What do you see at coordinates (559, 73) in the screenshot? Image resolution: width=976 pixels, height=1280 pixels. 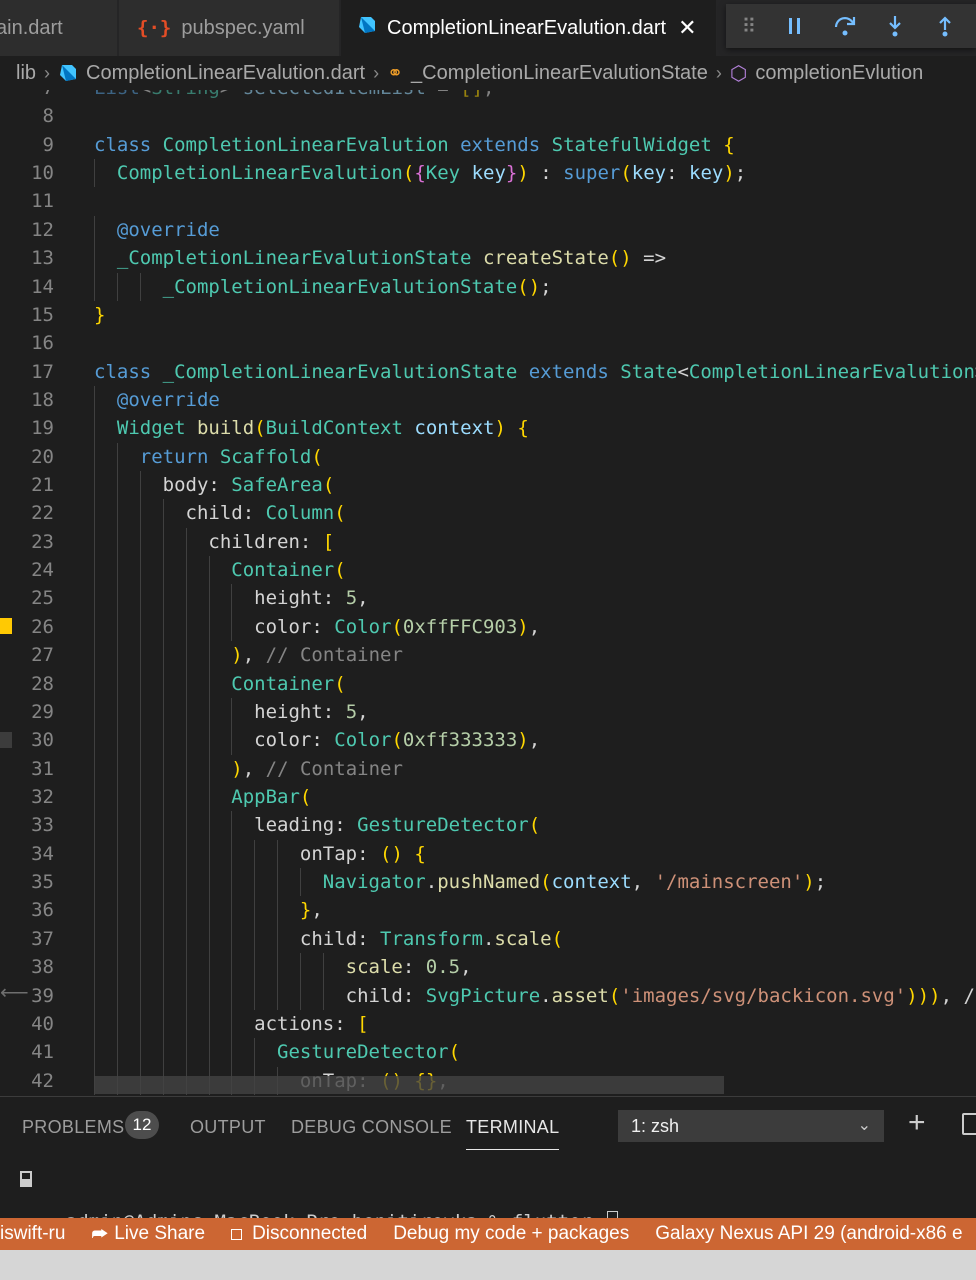 I see `breadcrumb-class: _CompletionLinearEvalutionState` at bounding box center [559, 73].